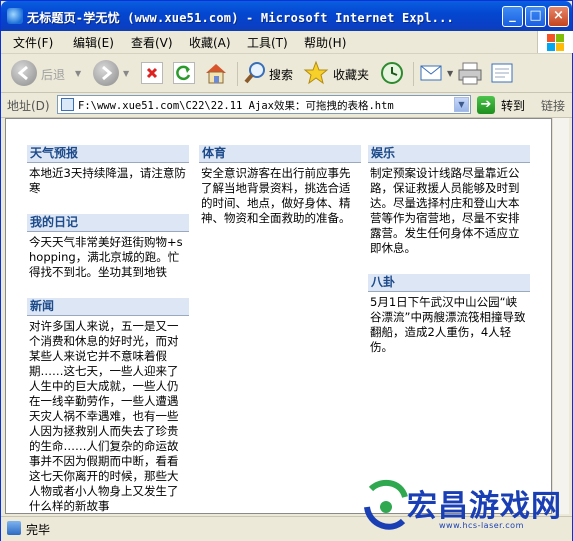 This screenshot has width=573, height=541. What do you see at coordinates (449, 154) in the screenshot?
I see `block-title: 娱乐` at bounding box center [449, 154].